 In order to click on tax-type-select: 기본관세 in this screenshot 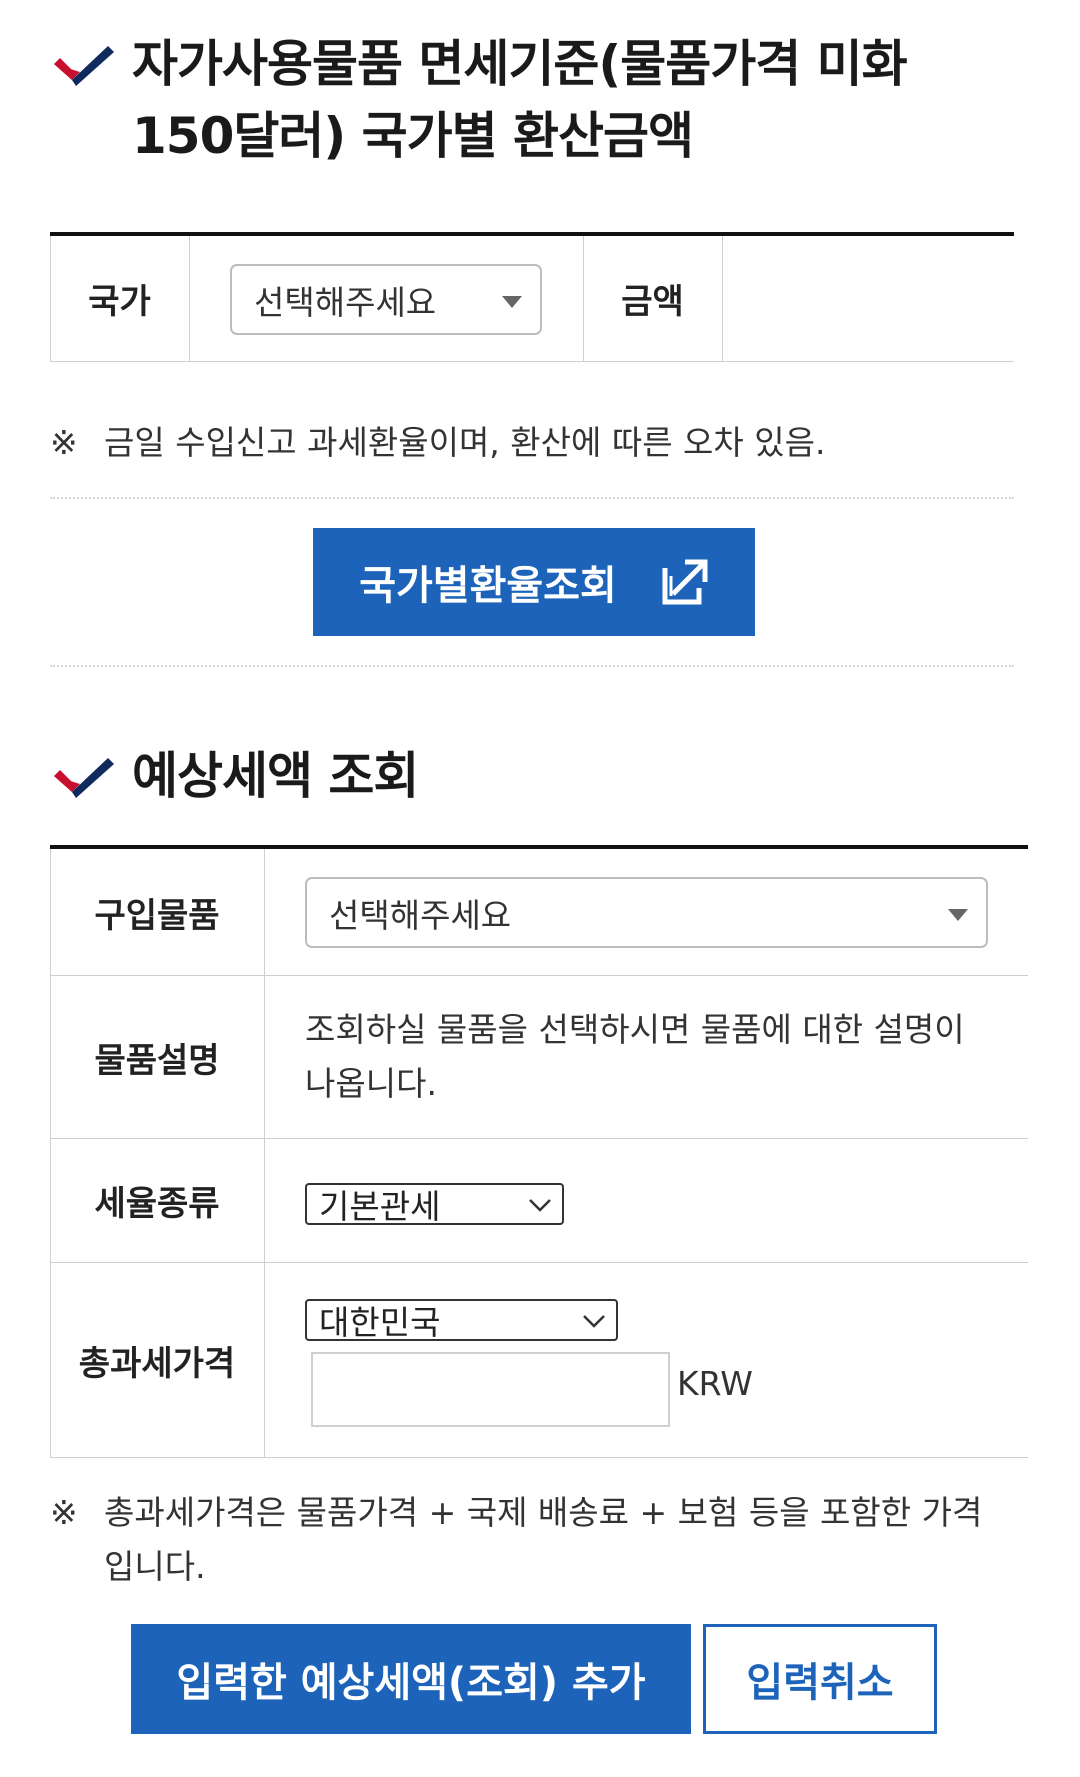, I will do `click(434, 1204)`.